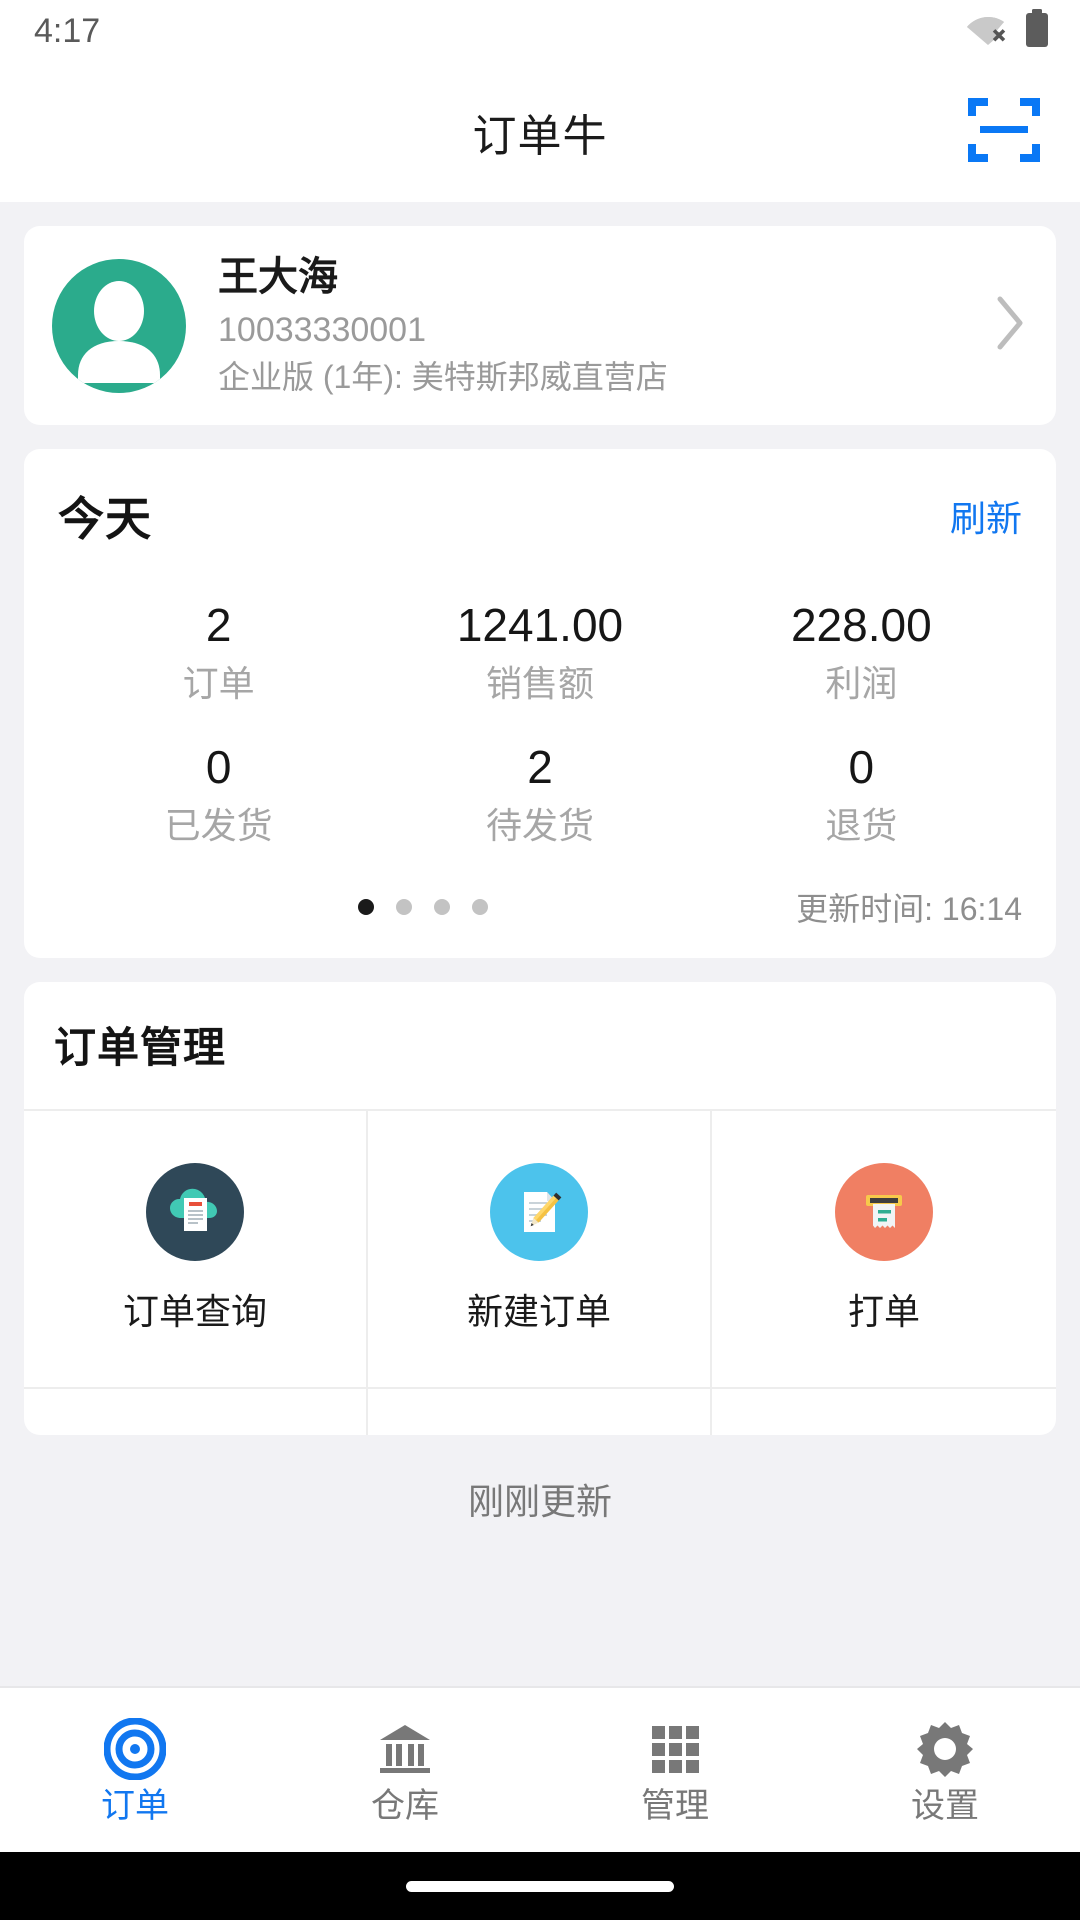  What do you see at coordinates (538, 1311) in the screenshot?
I see `grid-item-label: 新建订单` at bounding box center [538, 1311].